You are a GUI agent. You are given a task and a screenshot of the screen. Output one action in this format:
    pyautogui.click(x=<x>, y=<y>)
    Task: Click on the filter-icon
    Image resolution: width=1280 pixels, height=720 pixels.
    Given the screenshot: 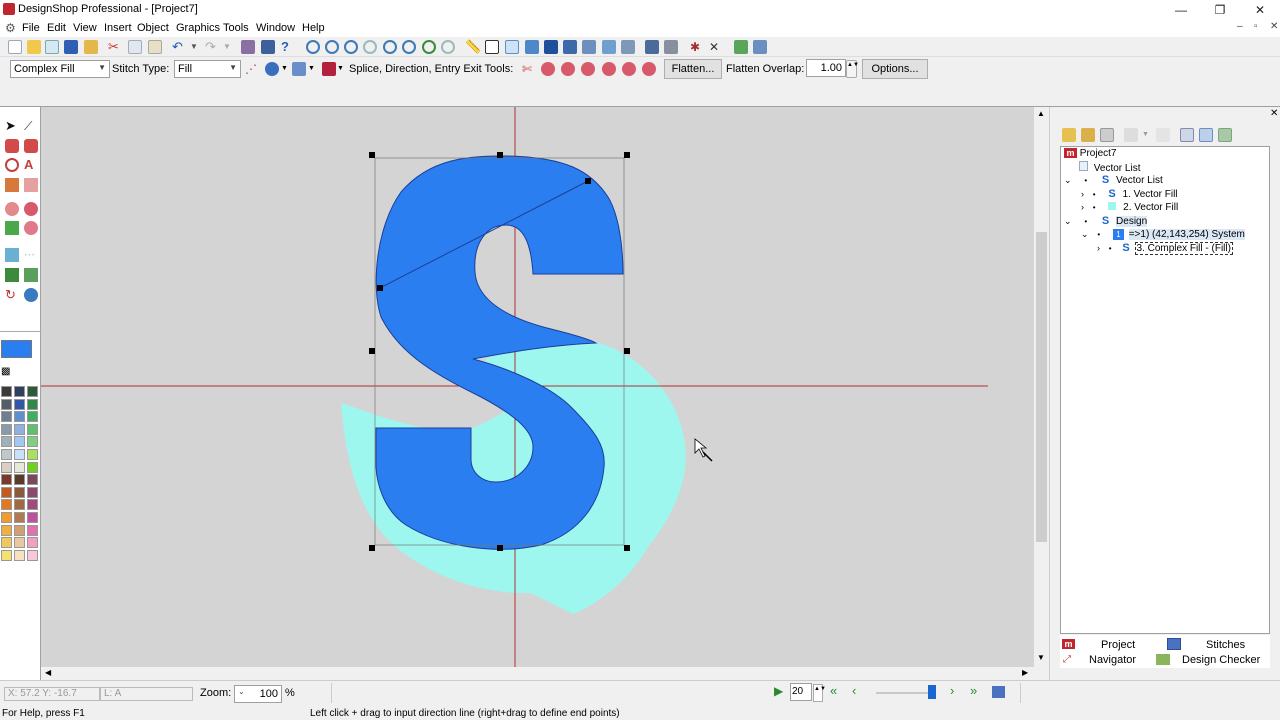 What is the action you would take?
    pyautogui.click(x=1131, y=135)
    